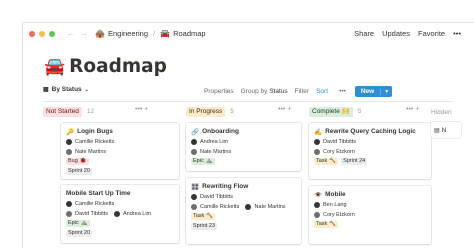 This screenshot has height=248, width=474. What do you see at coordinates (84, 33) in the screenshot?
I see `forward-arrow-icon: →` at bounding box center [84, 33].